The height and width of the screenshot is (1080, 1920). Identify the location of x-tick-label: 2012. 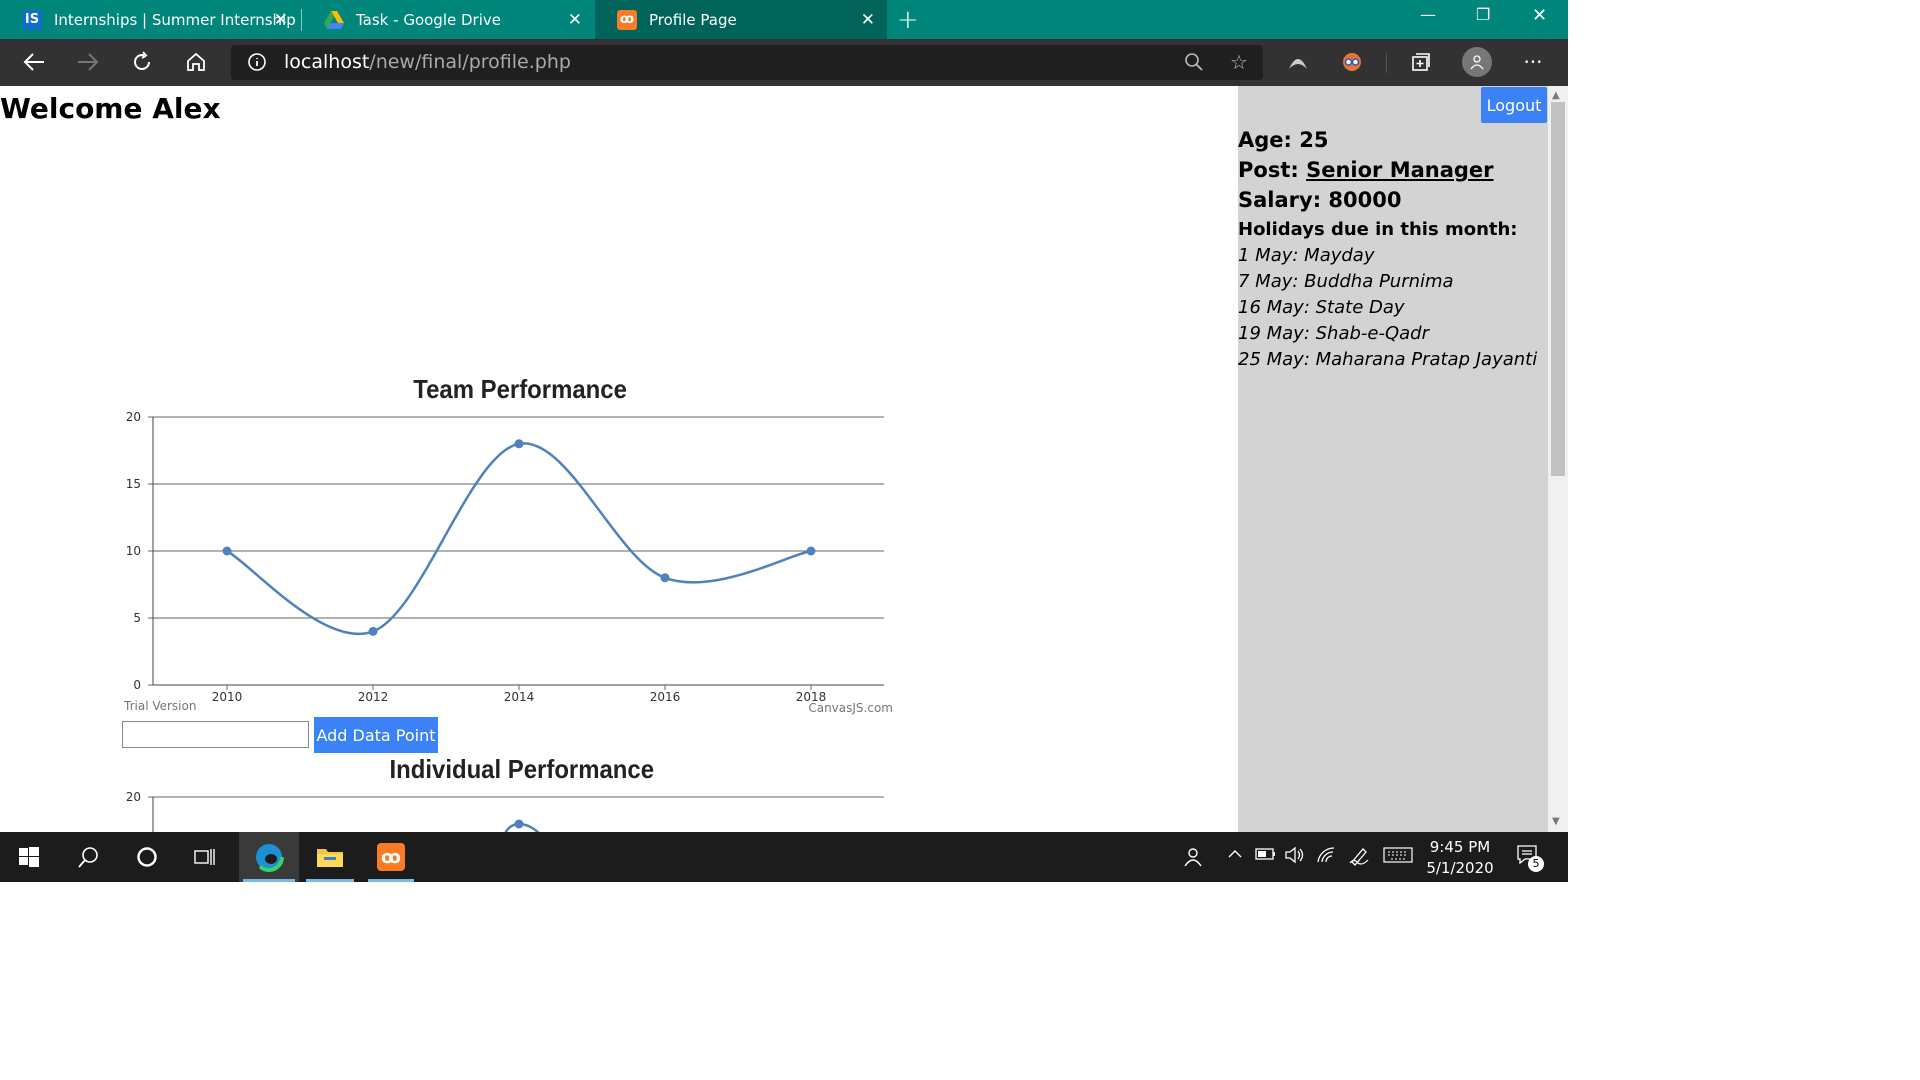
(373, 697).